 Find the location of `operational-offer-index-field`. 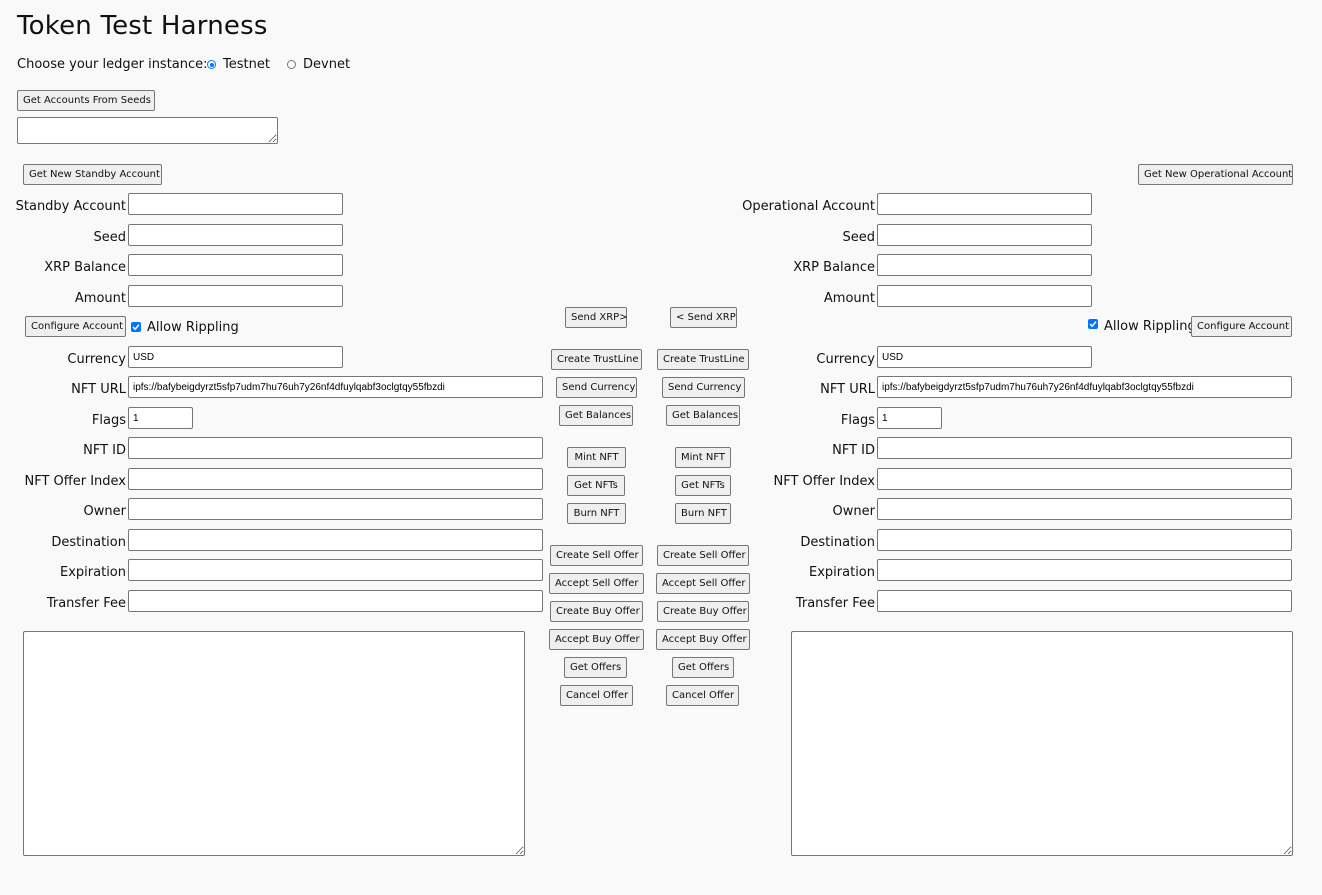

operational-offer-index-field is located at coordinates (1084, 479).